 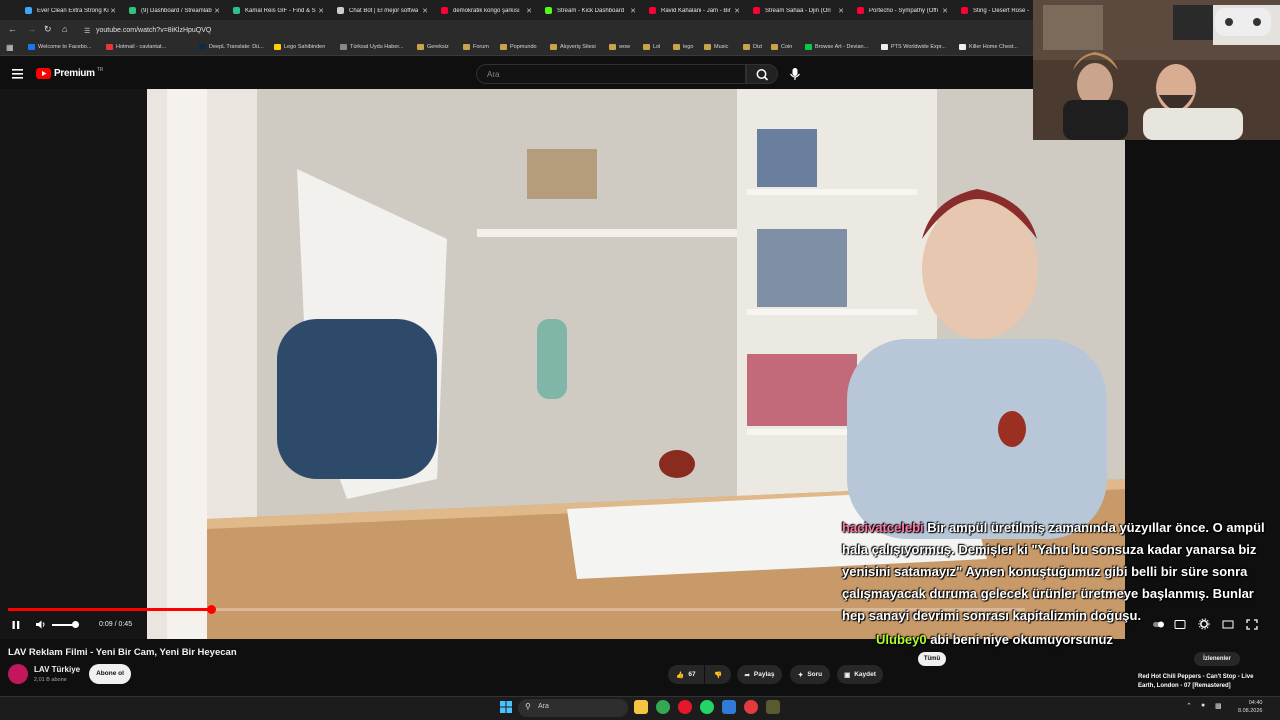 What do you see at coordinates (18, 74) in the screenshot?
I see `menu-icon` at bounding box center [18, 74].